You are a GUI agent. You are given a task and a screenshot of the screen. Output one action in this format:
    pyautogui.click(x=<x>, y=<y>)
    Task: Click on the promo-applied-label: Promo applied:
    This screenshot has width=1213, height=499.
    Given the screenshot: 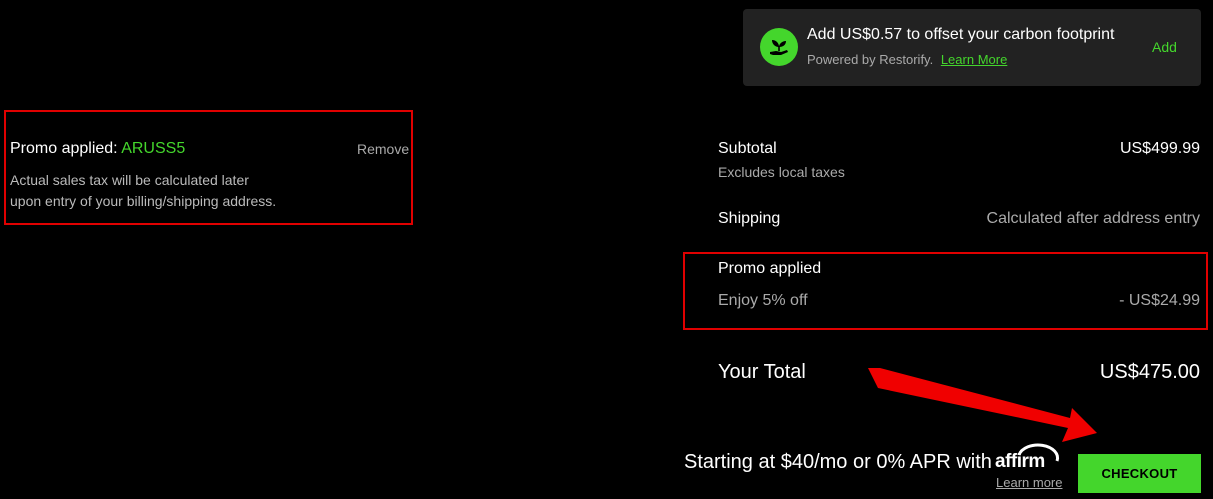 What is the action you would take?
    pyautogui.click(x=64, y=148)
    